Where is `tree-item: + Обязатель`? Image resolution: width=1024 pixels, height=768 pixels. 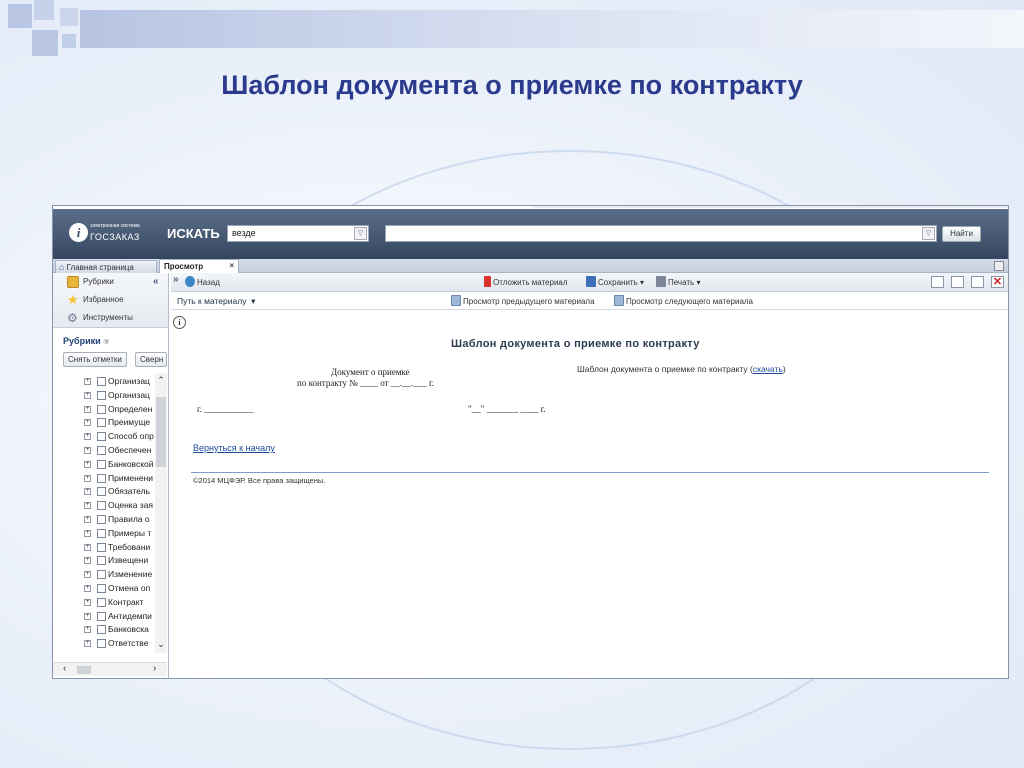 tree-item: + Обязатель is located at coordinates (104, 492).